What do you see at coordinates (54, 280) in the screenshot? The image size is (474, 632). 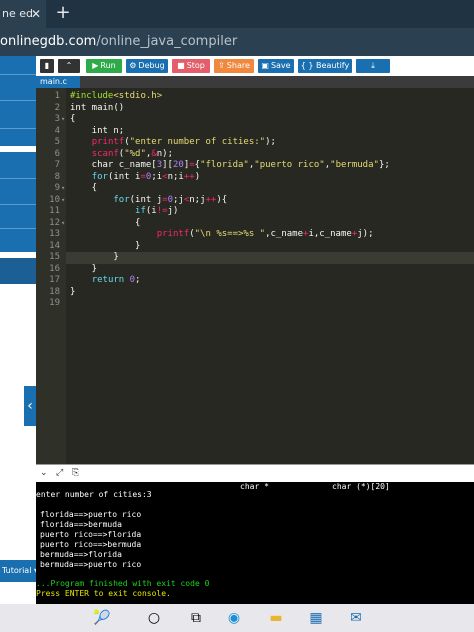 I see `line-number: 17` at bounding box center [54, 280].